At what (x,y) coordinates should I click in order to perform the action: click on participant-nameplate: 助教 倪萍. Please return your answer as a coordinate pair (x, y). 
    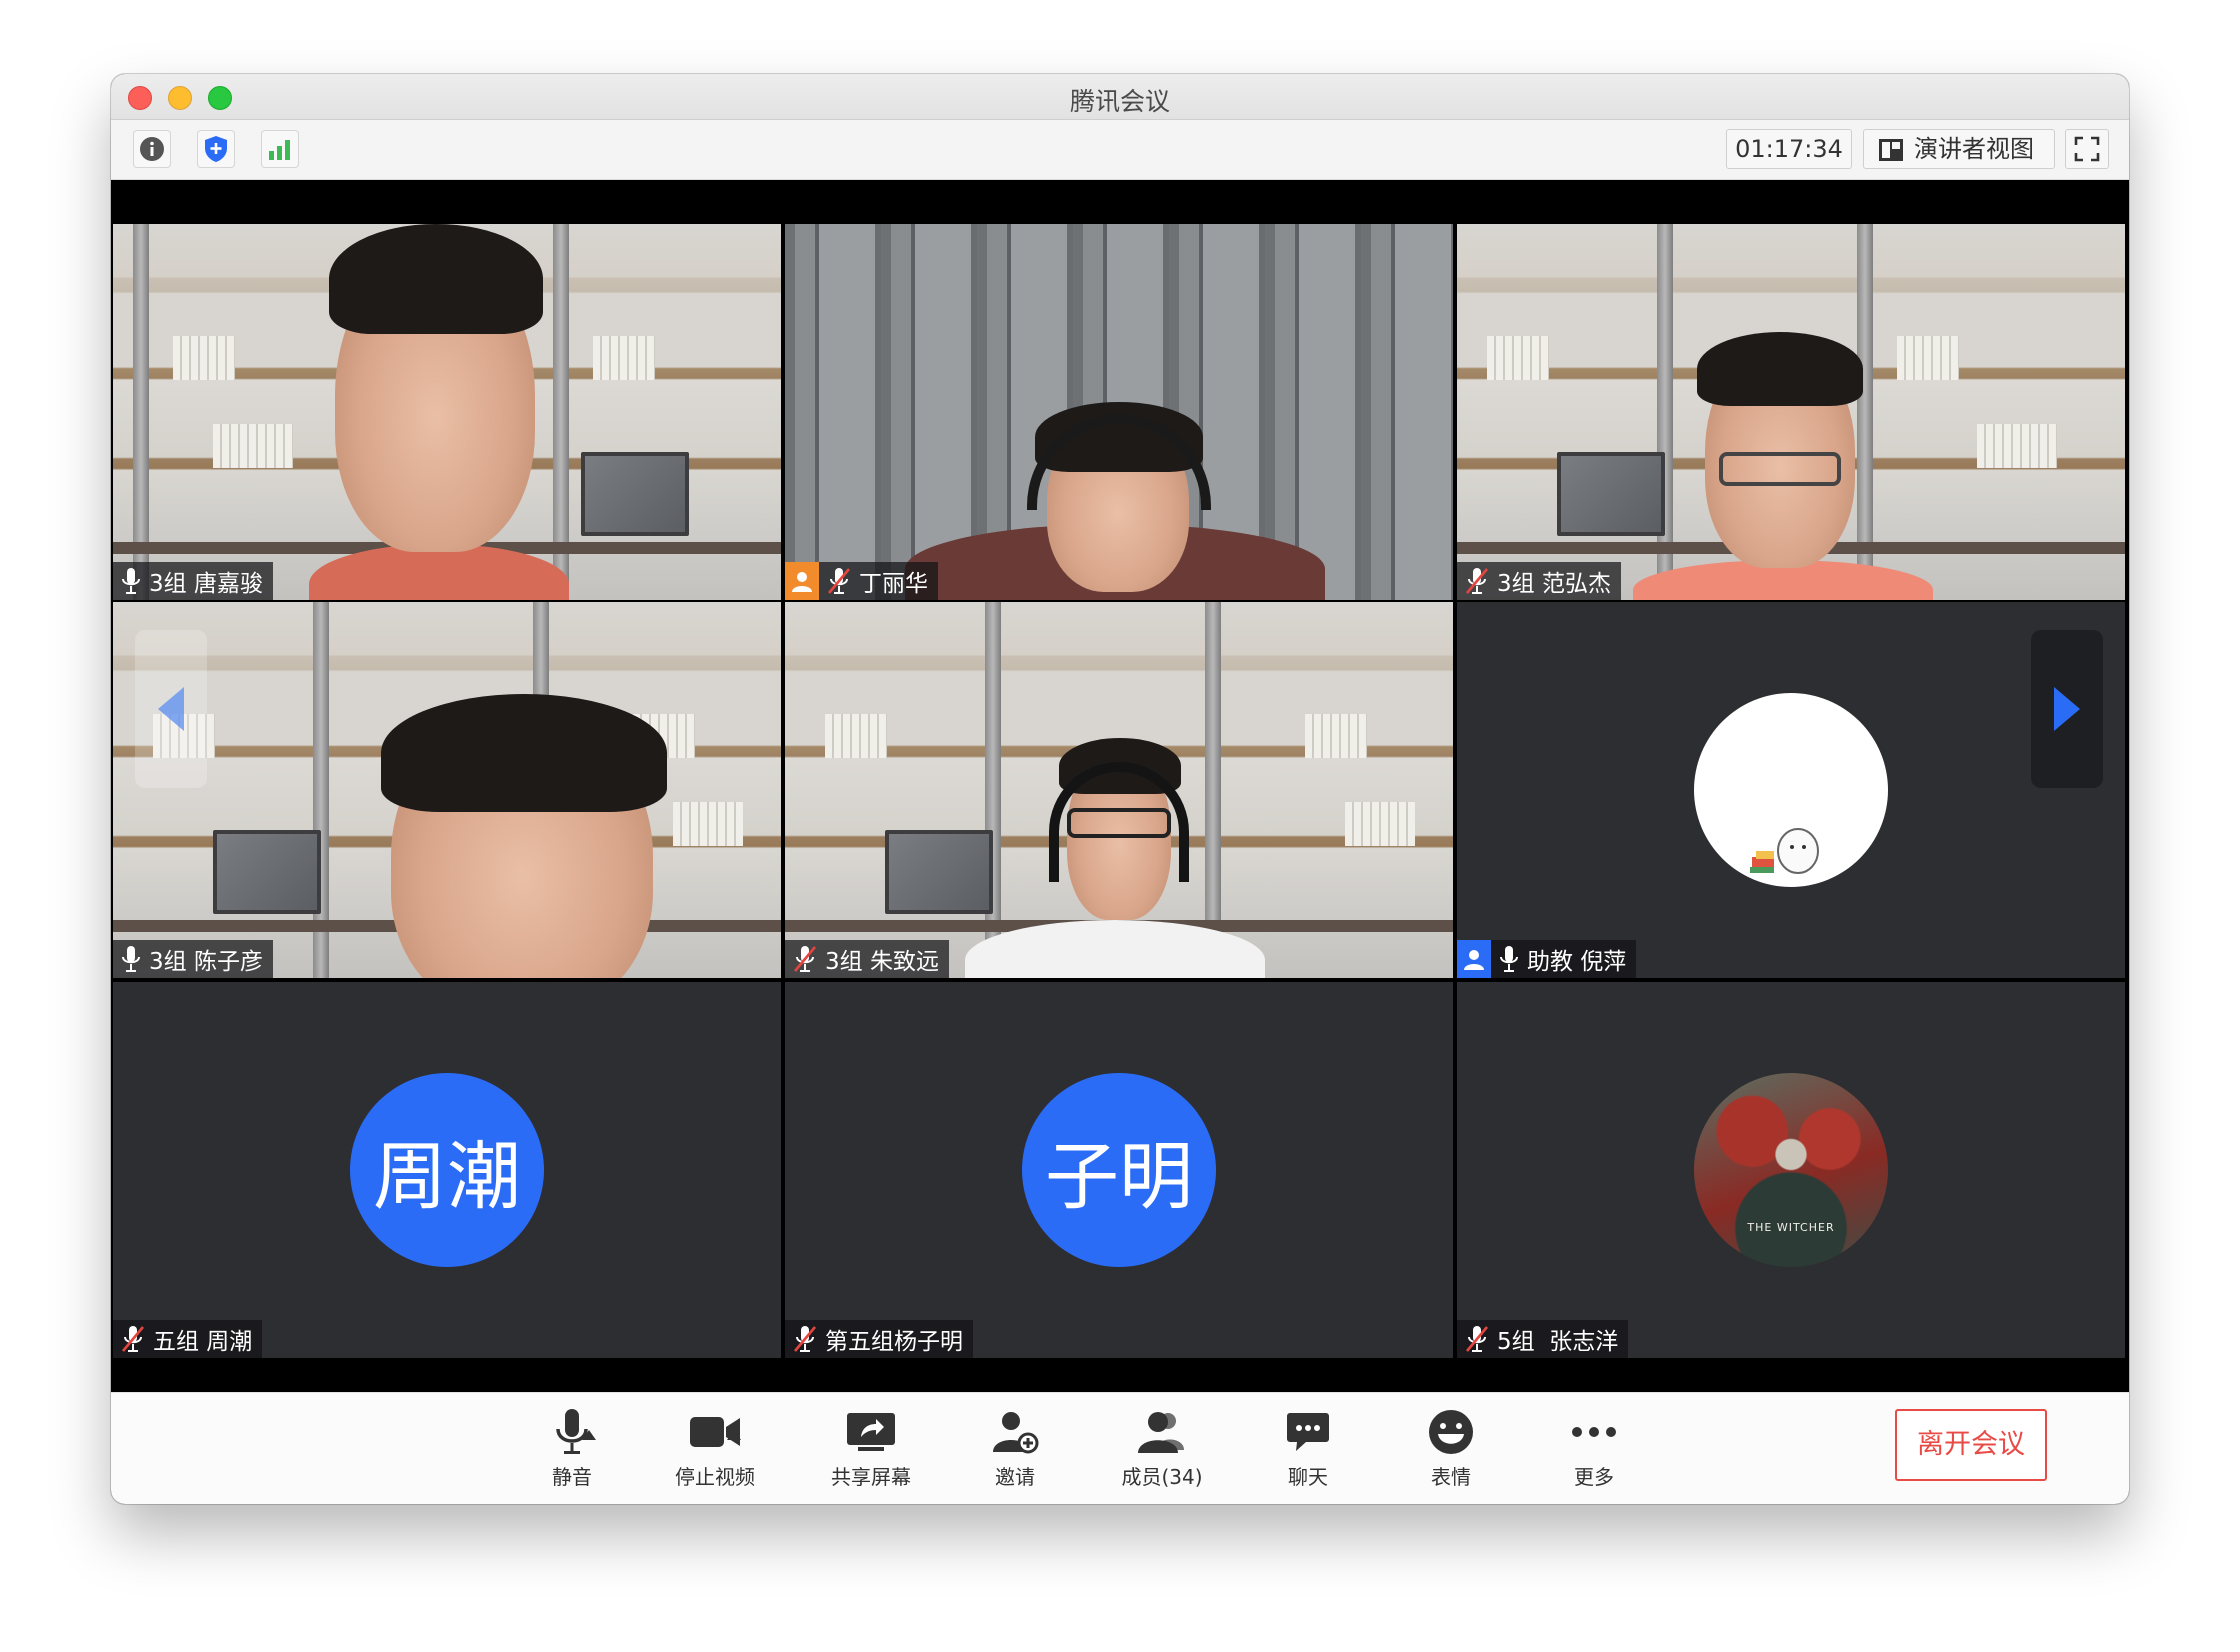
    Looking at the image, I should click on (1547, 959).